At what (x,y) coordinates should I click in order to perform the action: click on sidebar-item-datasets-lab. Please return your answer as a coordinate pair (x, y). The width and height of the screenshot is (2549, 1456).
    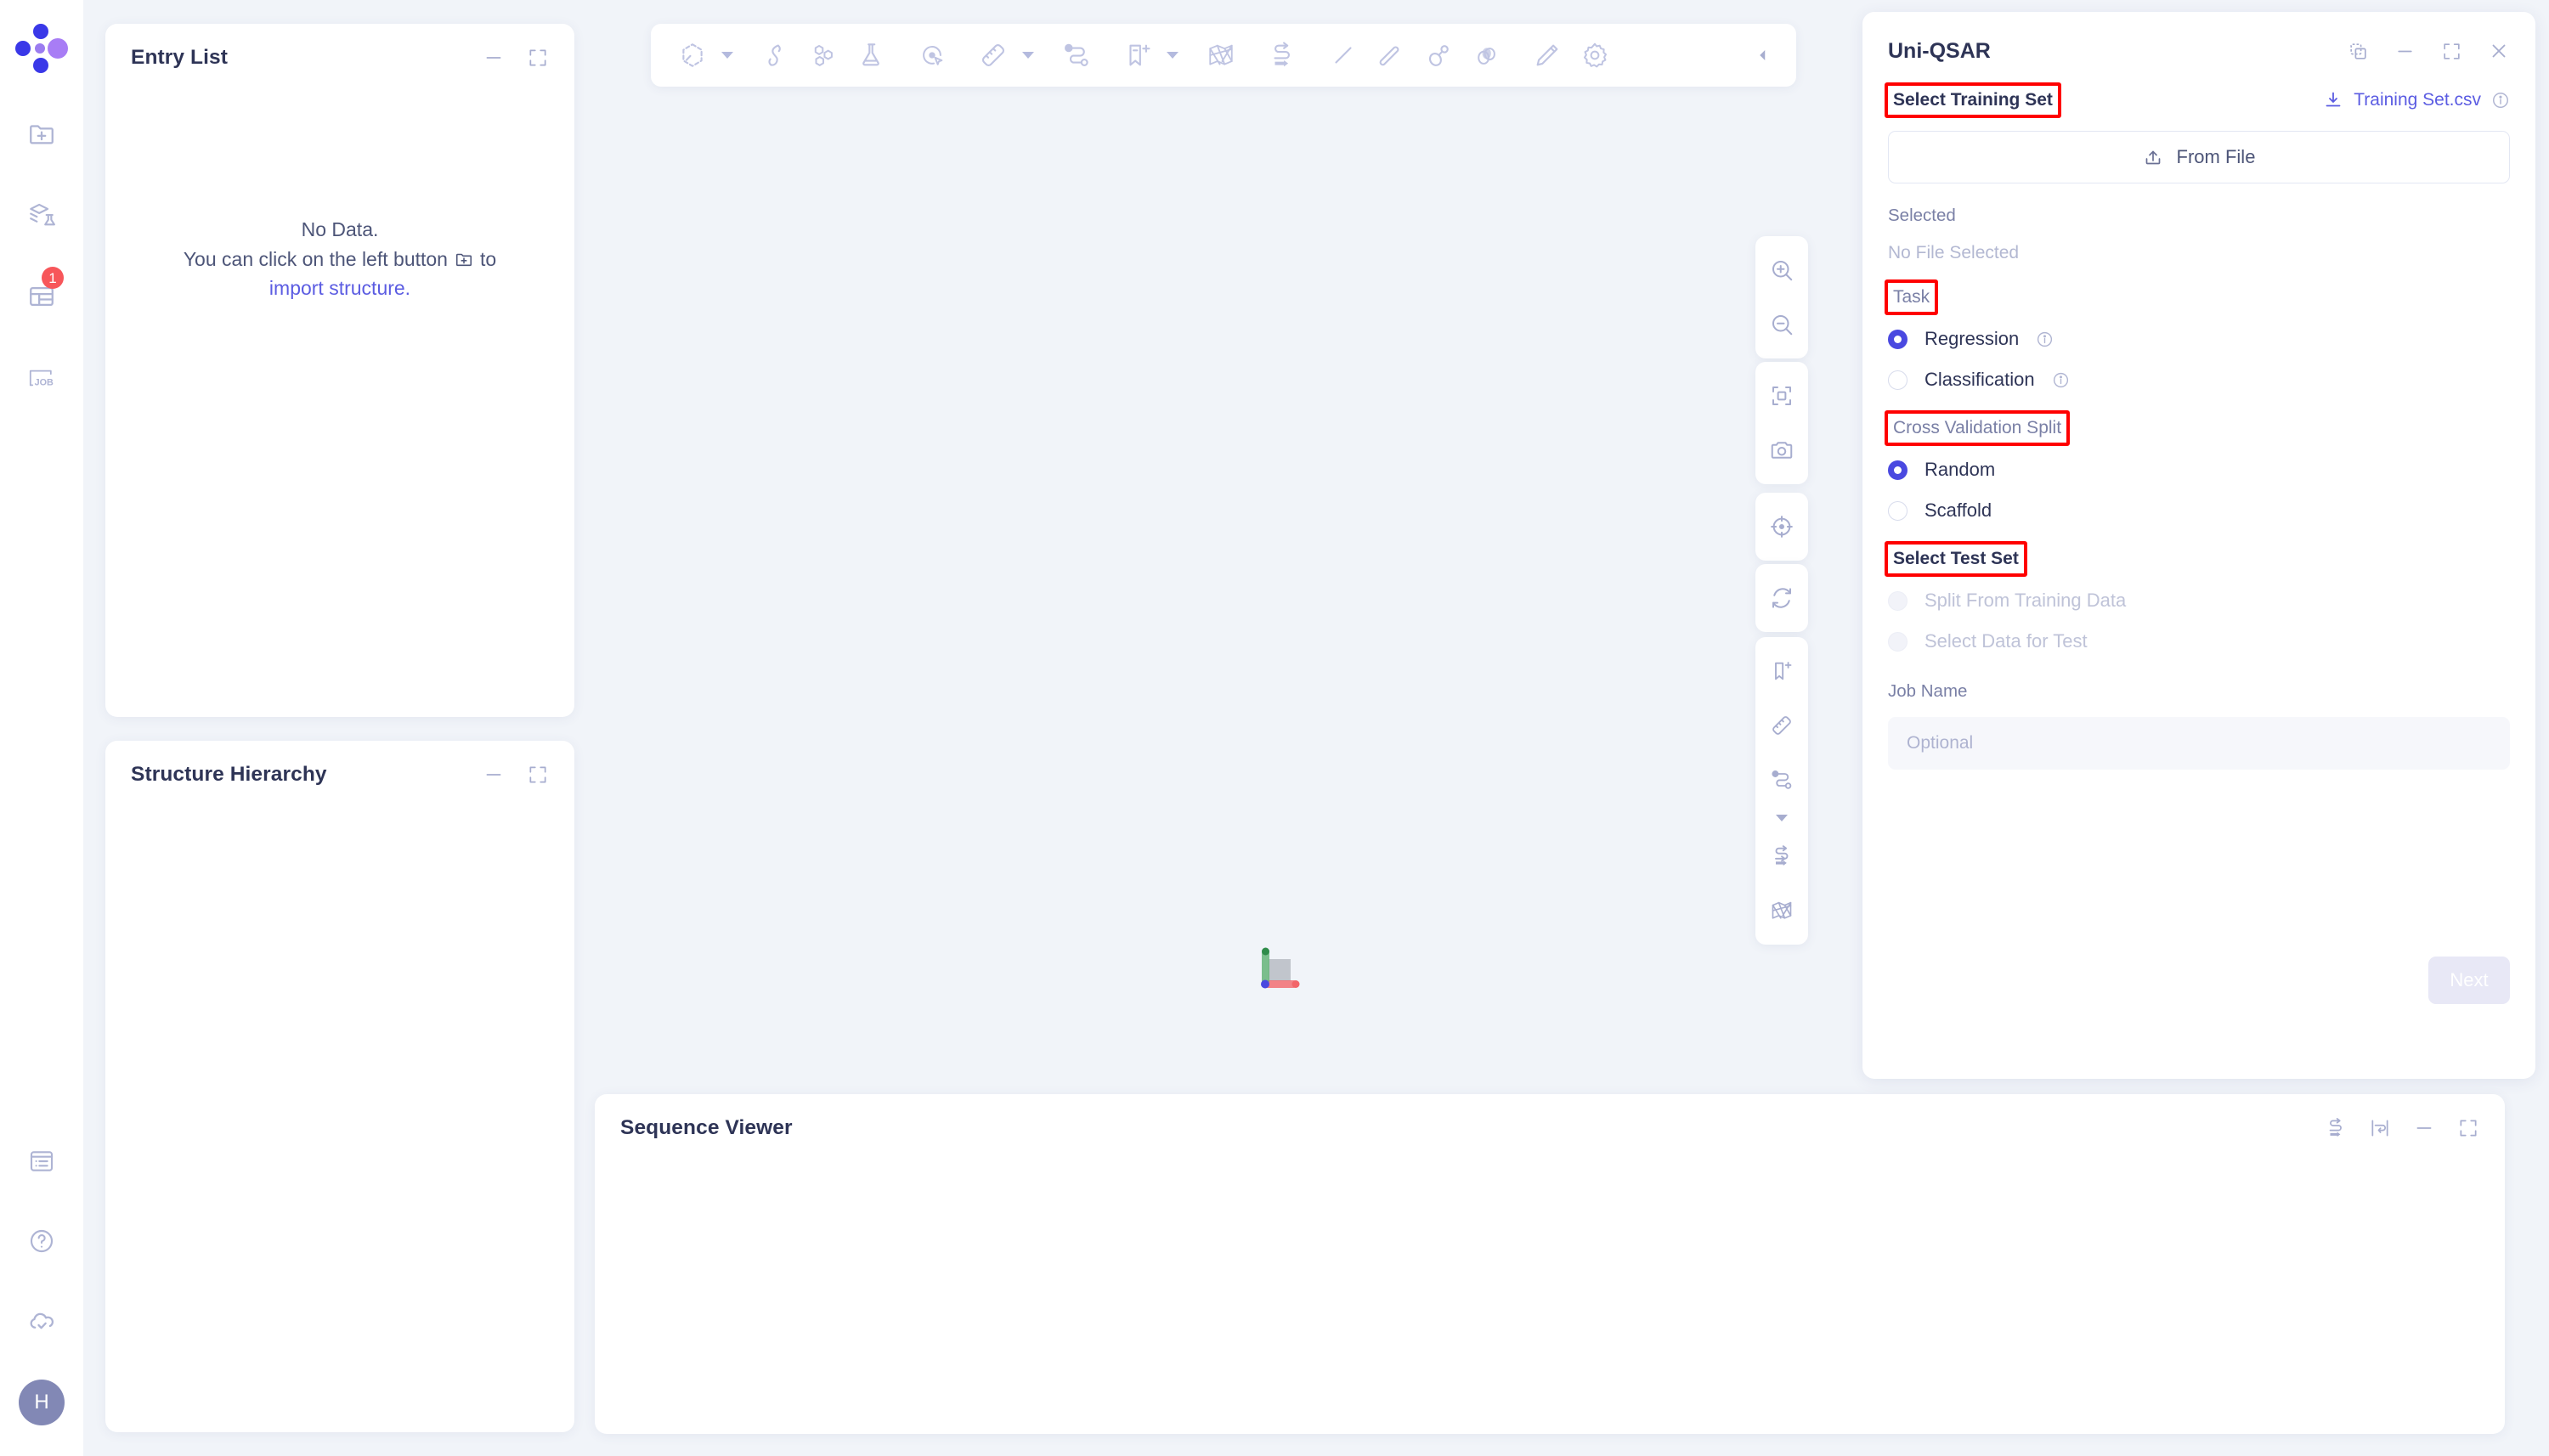
    Looking at the image, I should click on (41, 215).